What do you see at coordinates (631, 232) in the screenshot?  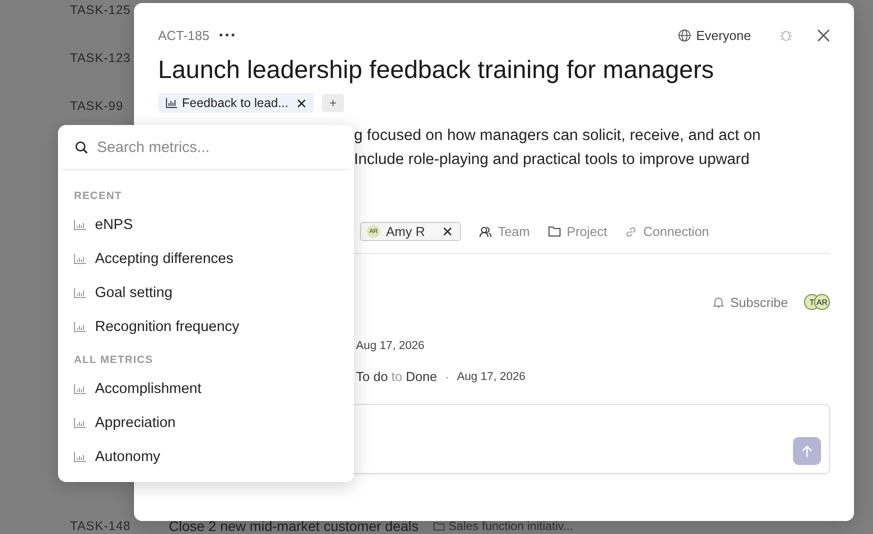 I see `link-icon` at bounding box center [631, 232].